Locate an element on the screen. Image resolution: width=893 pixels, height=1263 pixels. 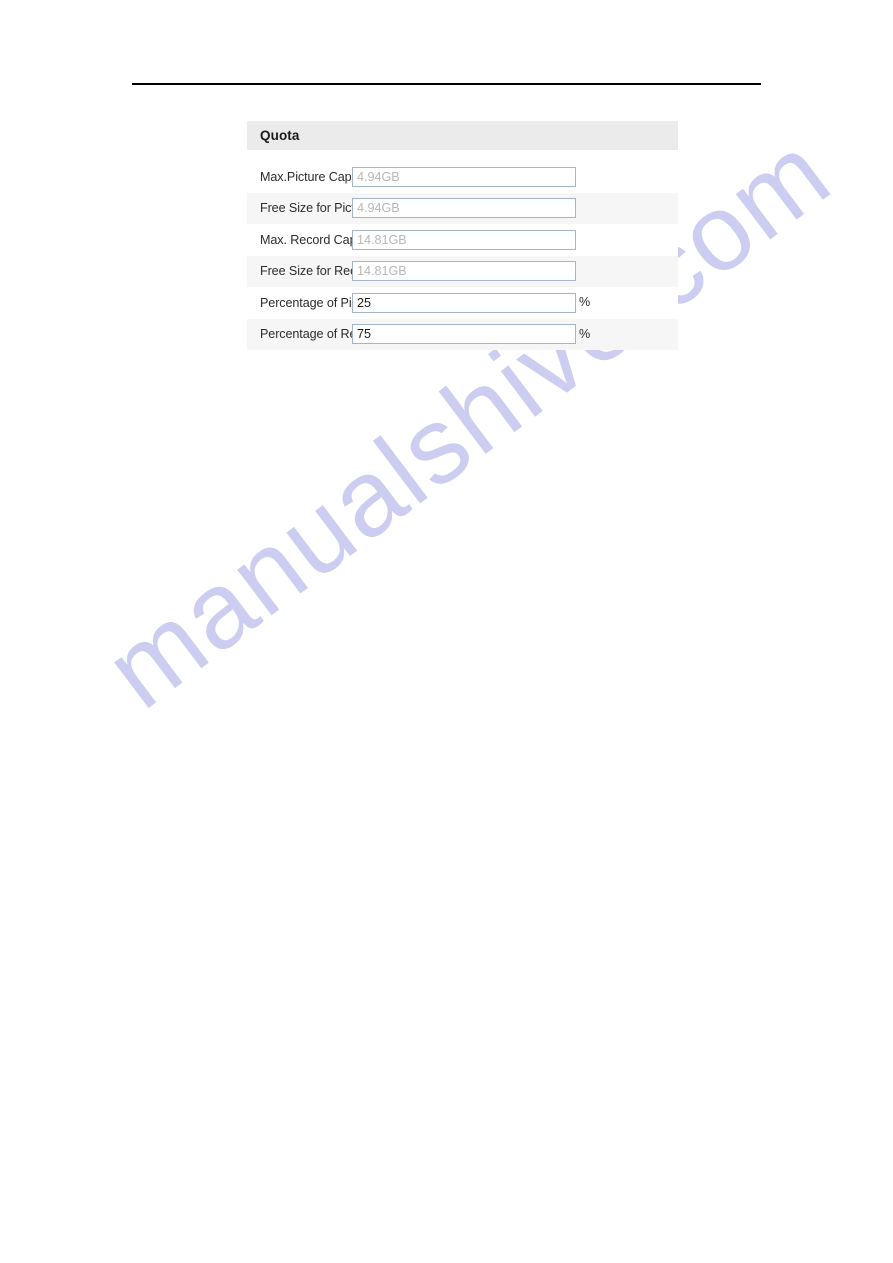
quota-row: Percentage of Record% is located at coordinates (462, 334).